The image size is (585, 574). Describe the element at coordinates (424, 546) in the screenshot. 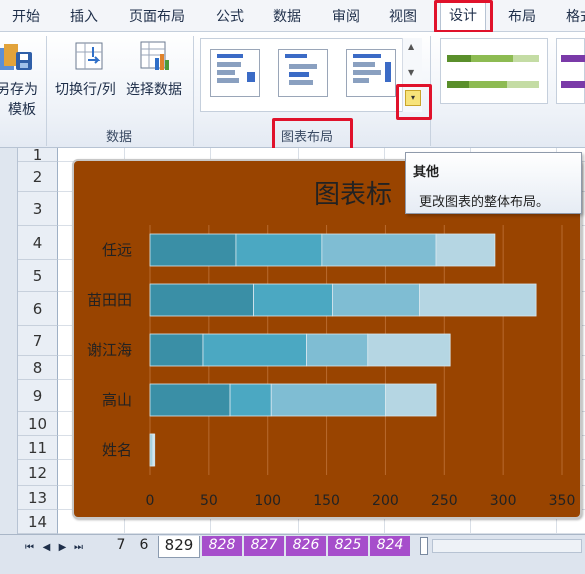

I see `tab-split-handle` at that location.